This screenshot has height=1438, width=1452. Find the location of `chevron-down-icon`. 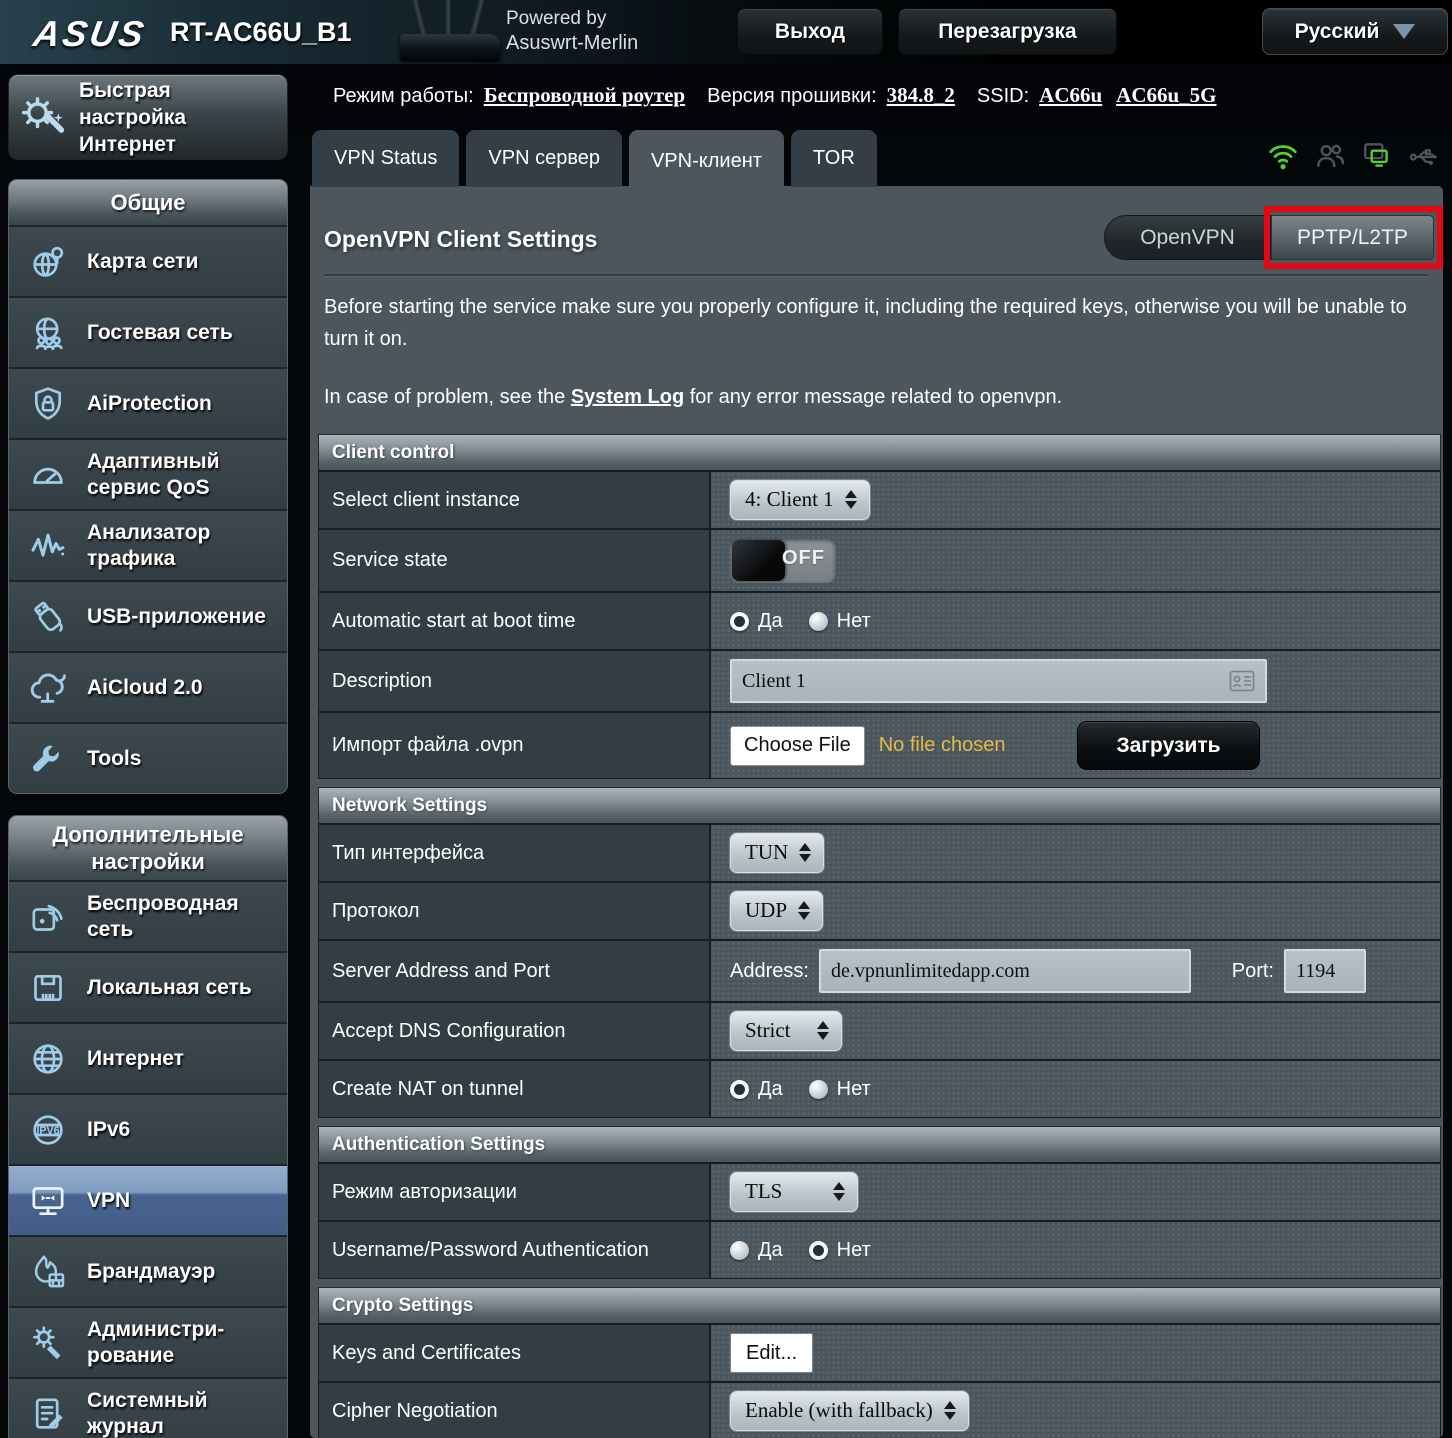

chevron-down-icon is located at coordinates (1404, 31).